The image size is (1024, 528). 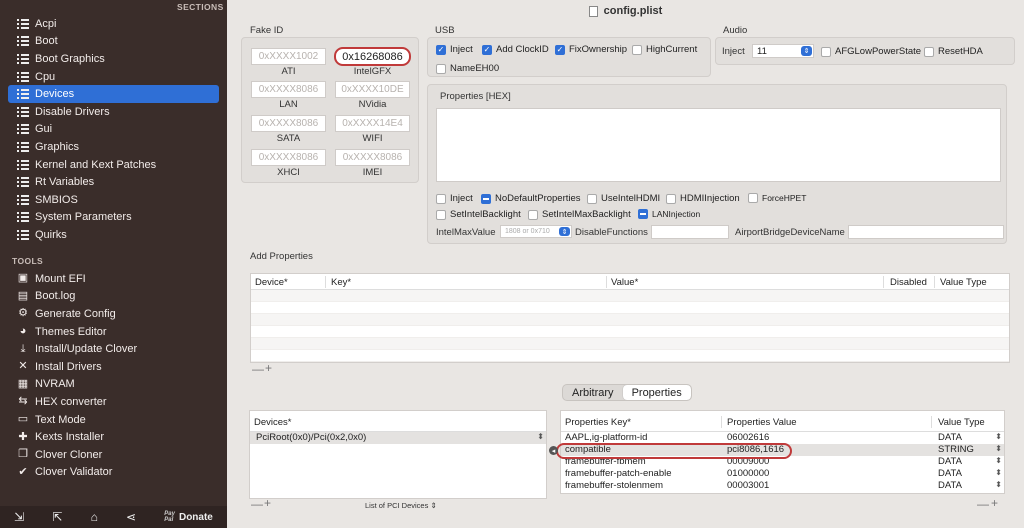 What do you see at coordinates (131, 517) in the screenshot?
I see `share-icon: ⋖` at bounding box center [131, 517].